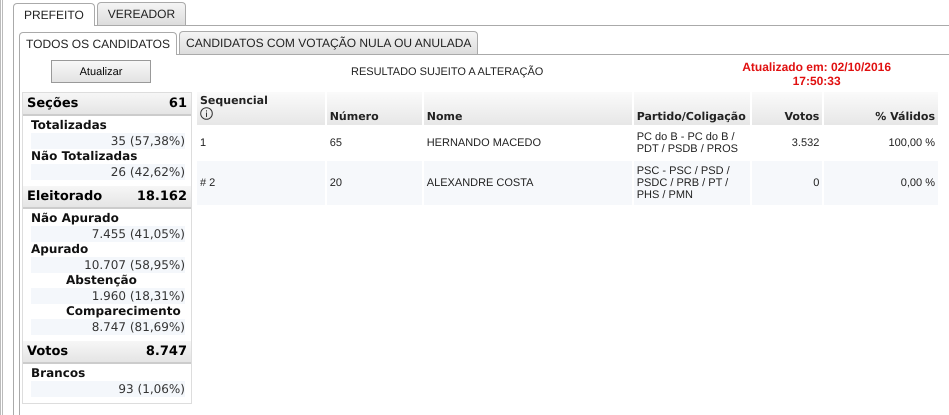  I want to click on summary-value: 93 (1,06%), so click(108, 389).